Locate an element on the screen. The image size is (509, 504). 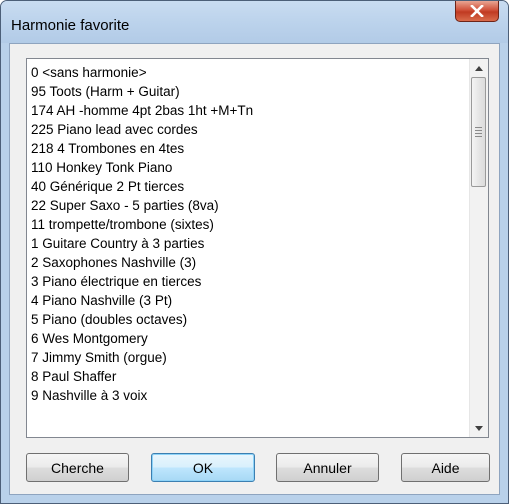
window-title: Harmonie favorite is located at coordinates (70, 25).